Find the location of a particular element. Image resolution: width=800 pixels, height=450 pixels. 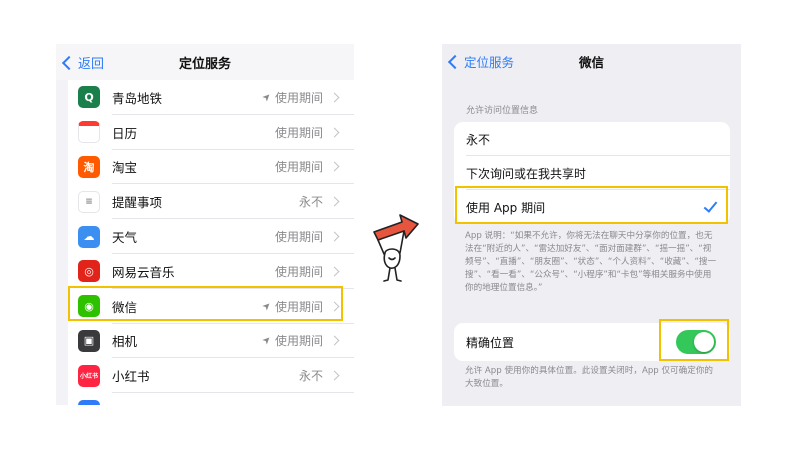

navigation-bar: 定位服务 微信 is located at coordinates (591, 61).